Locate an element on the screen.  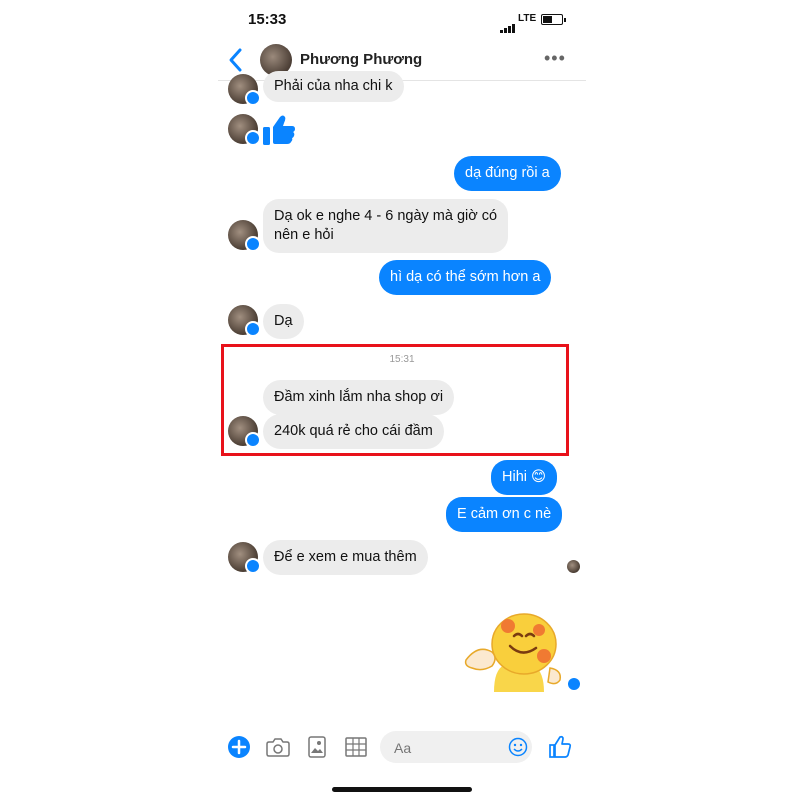
message-bubble-incoming: Dạ is located at coordinates (283, 321).